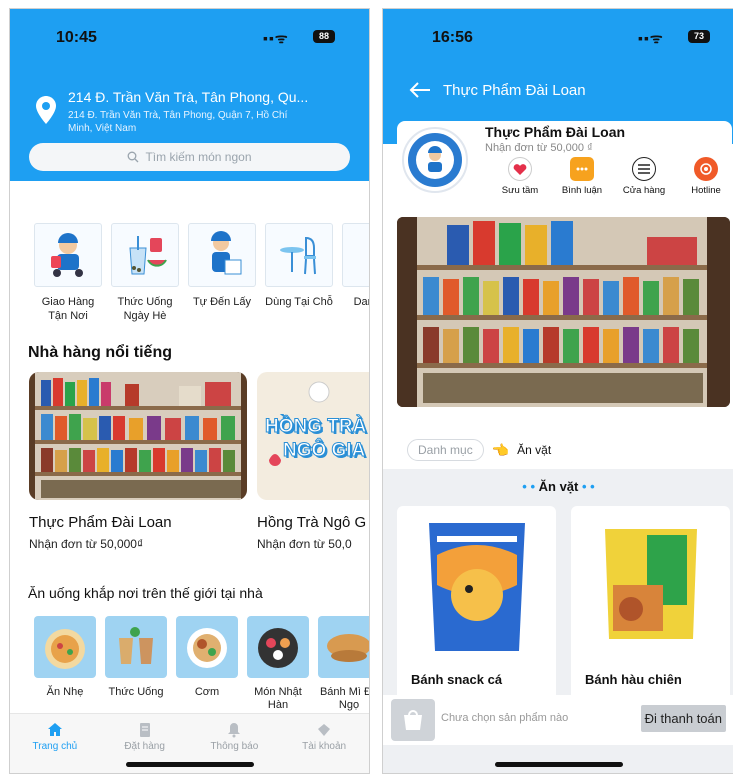  I want to click on dine-in-illustration, so click(299, 255).